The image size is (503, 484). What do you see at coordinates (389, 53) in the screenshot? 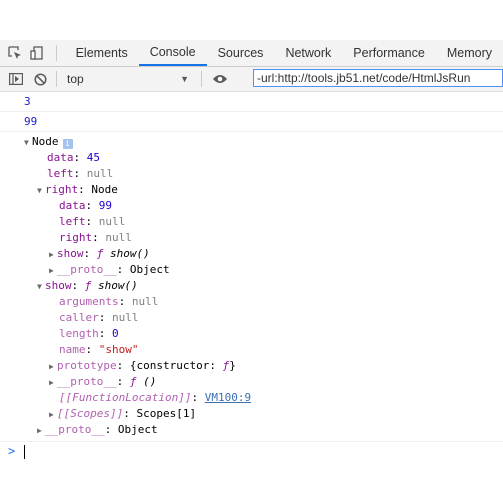
I see `tab-performance: Performance` at bounding box center [389, 53].